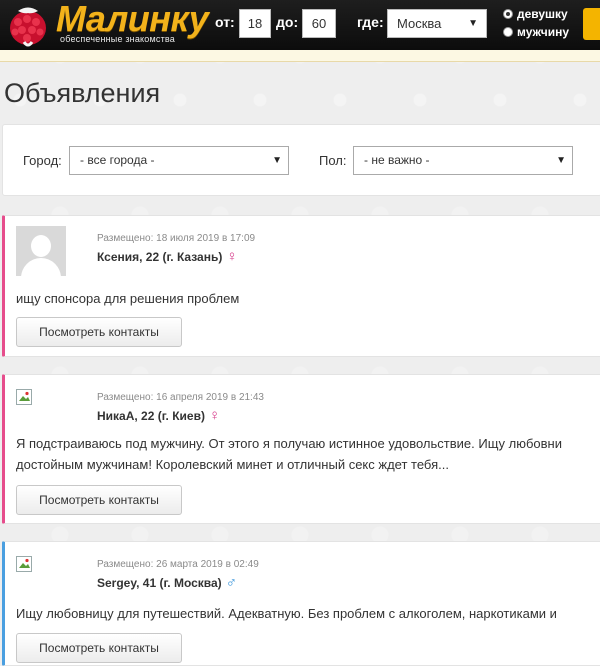 The height and width of the screenshot is (666, 600). I want to click on city-select-value: Москва, so click(419, 23).